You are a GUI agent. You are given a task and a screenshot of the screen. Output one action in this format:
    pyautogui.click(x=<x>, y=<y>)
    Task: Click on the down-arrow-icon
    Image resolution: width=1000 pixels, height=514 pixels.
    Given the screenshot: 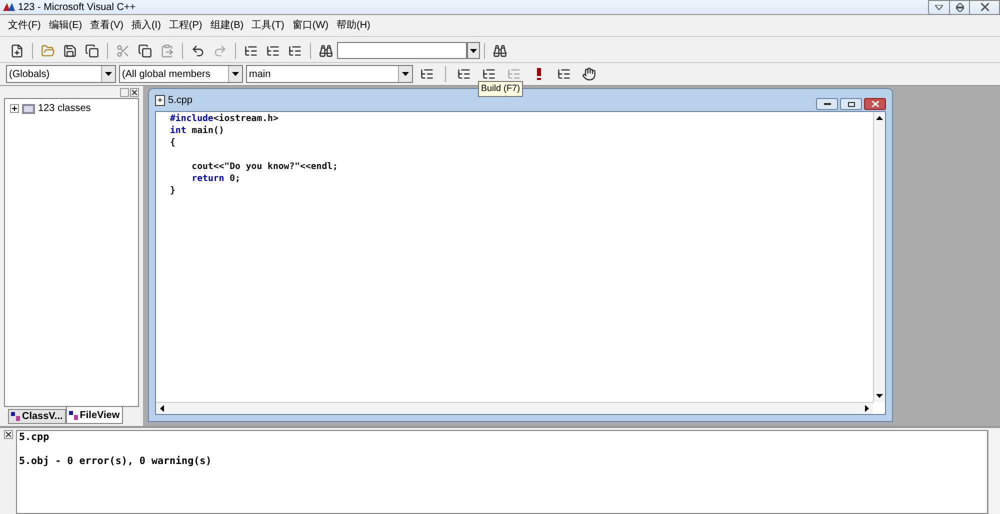 What is the action you would take?
    pyautogui.click(x=879, y=396)
    